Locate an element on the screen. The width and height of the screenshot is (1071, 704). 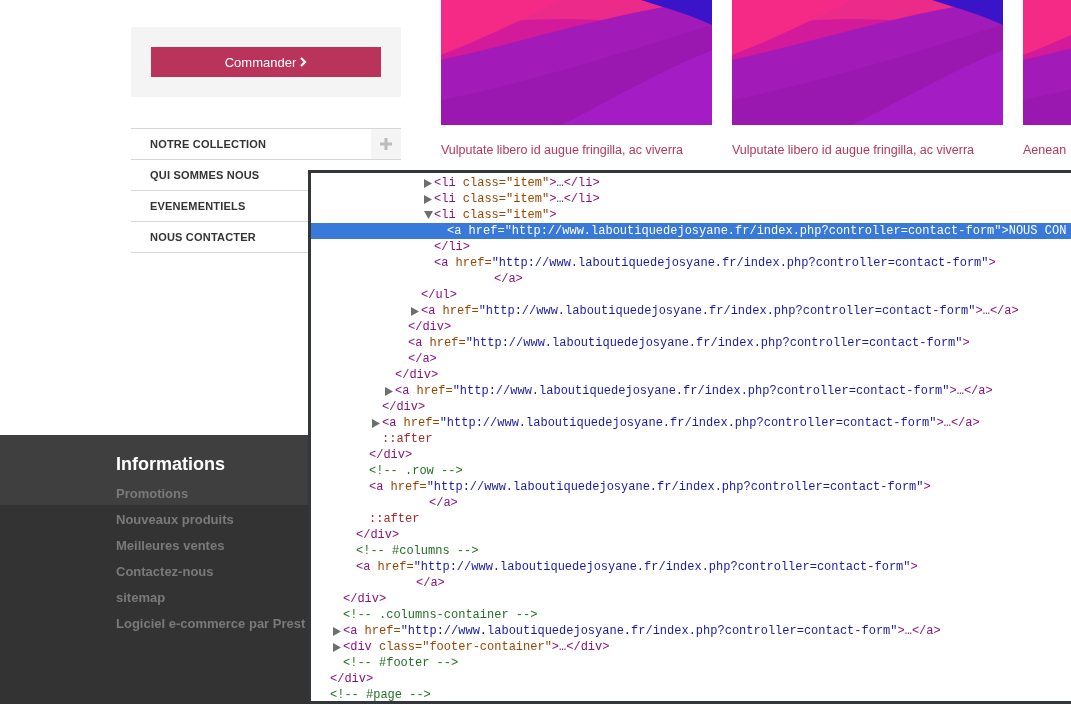
menu-item: NOUS CONTACTER is located at coordinates (203, 237).